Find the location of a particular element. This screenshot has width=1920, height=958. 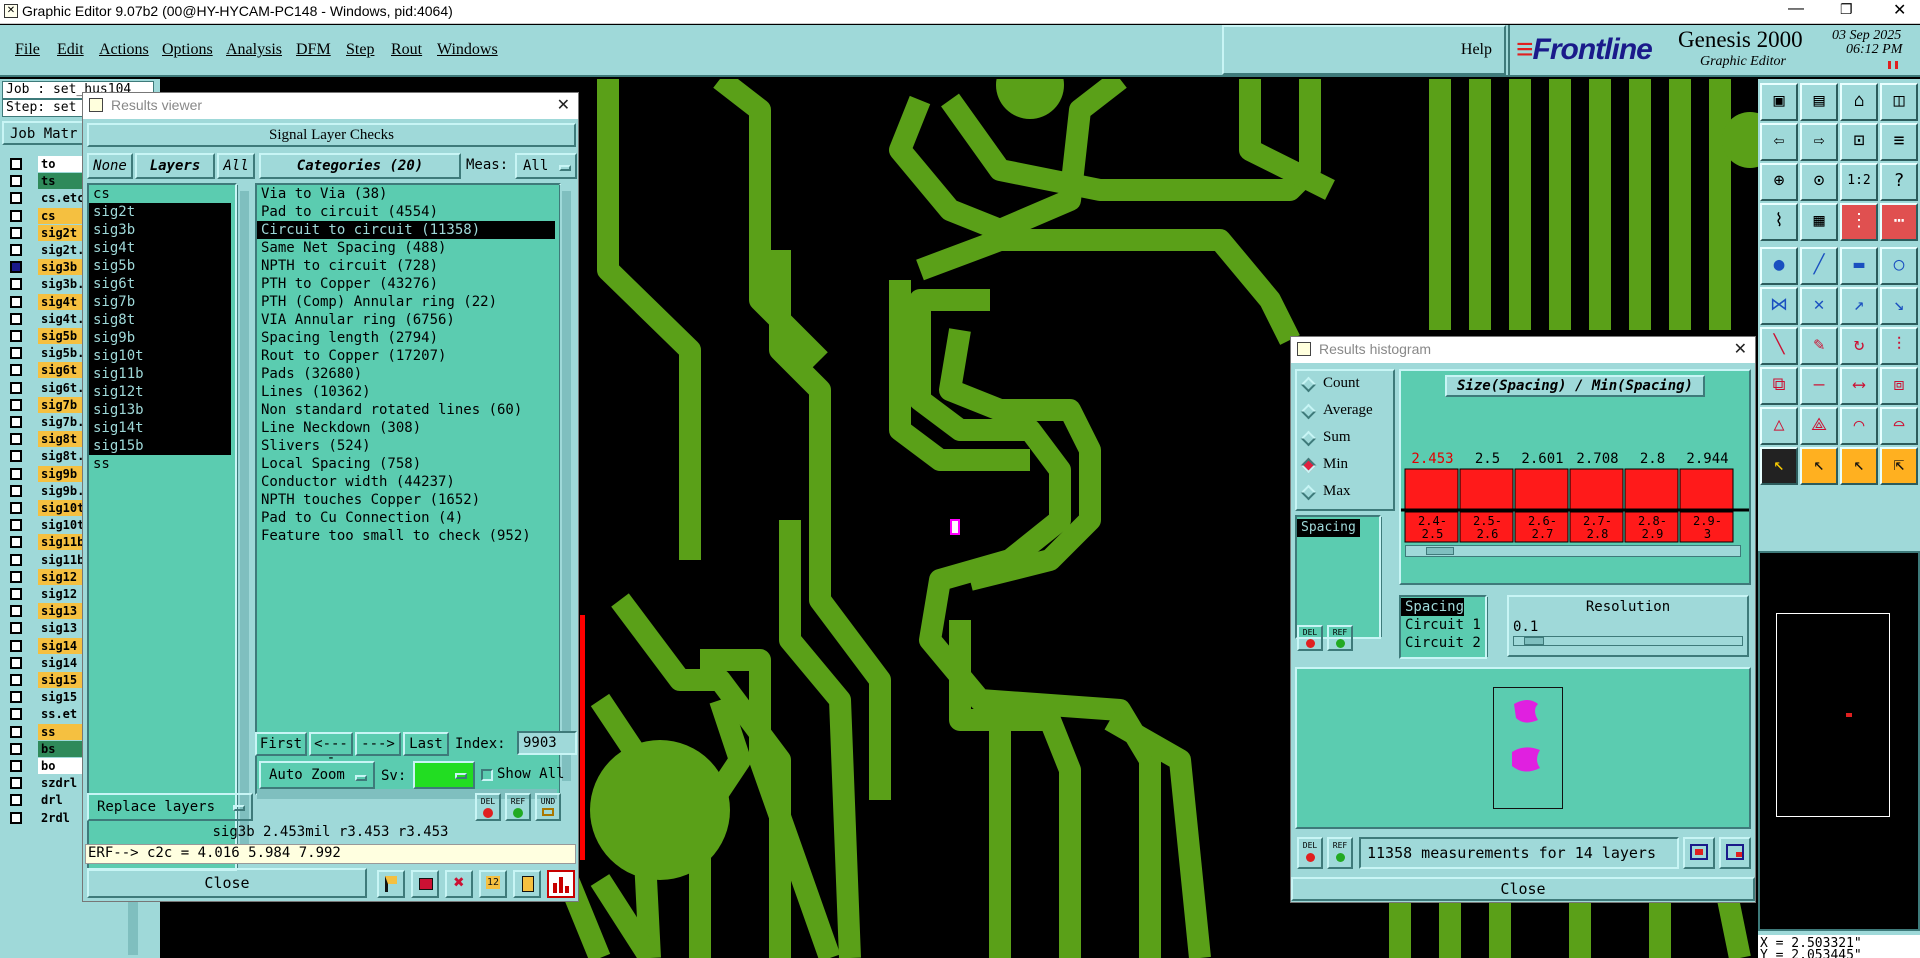

layer-list-item: sig4t is located at coordinates (160, 248).